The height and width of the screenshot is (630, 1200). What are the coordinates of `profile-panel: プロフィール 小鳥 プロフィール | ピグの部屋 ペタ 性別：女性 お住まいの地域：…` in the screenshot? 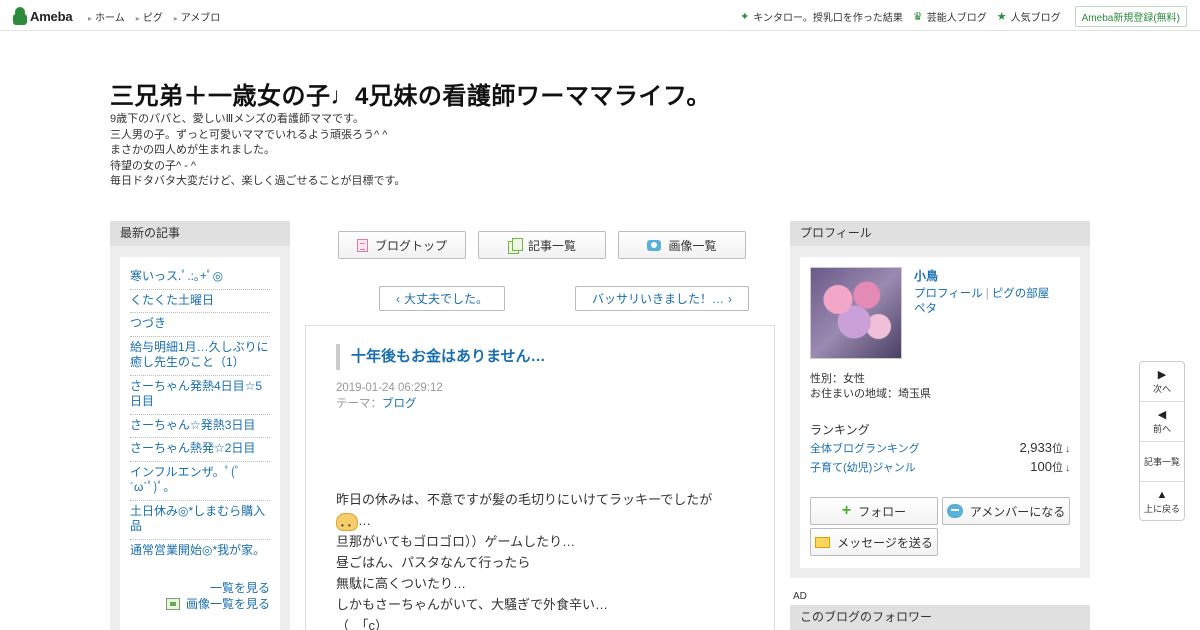 It's located at (940, 399).